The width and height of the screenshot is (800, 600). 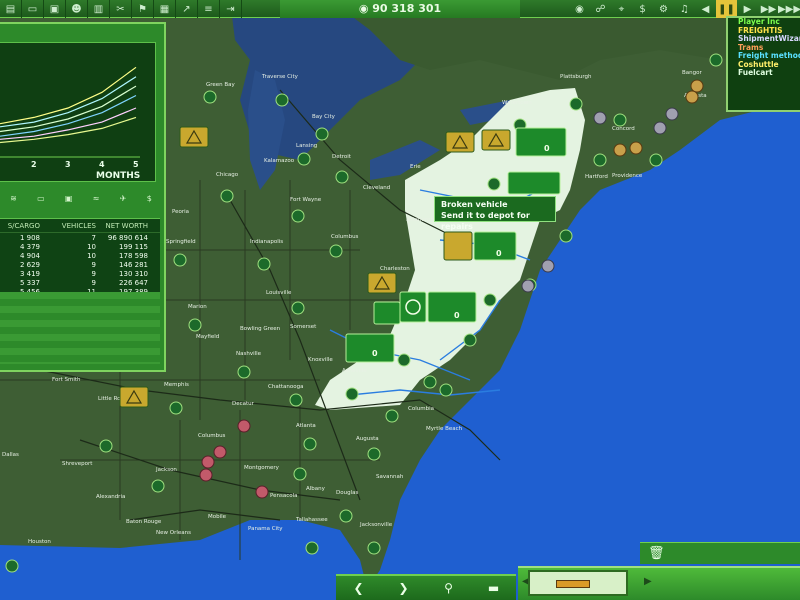 I want to click on company-item: ShipmentWizard, so click(x=764, y=39).